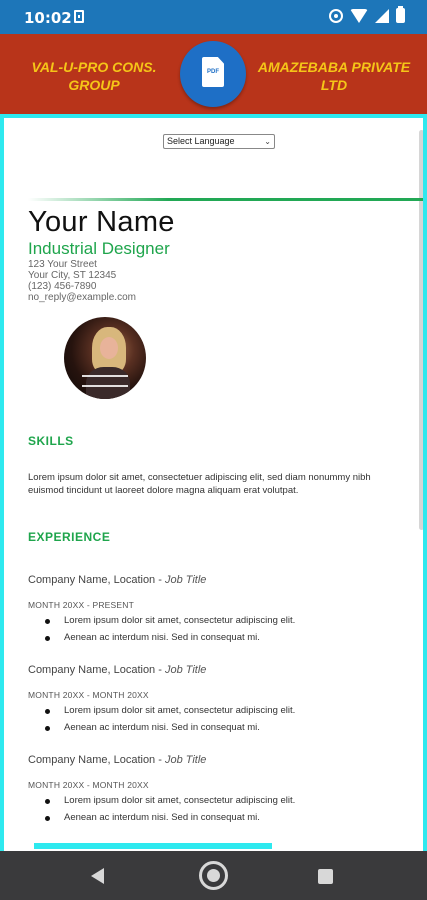 The width and height of the screenshot is (427, 900). I want to click on email-line: no_reply@example.com, so click(82, 297).